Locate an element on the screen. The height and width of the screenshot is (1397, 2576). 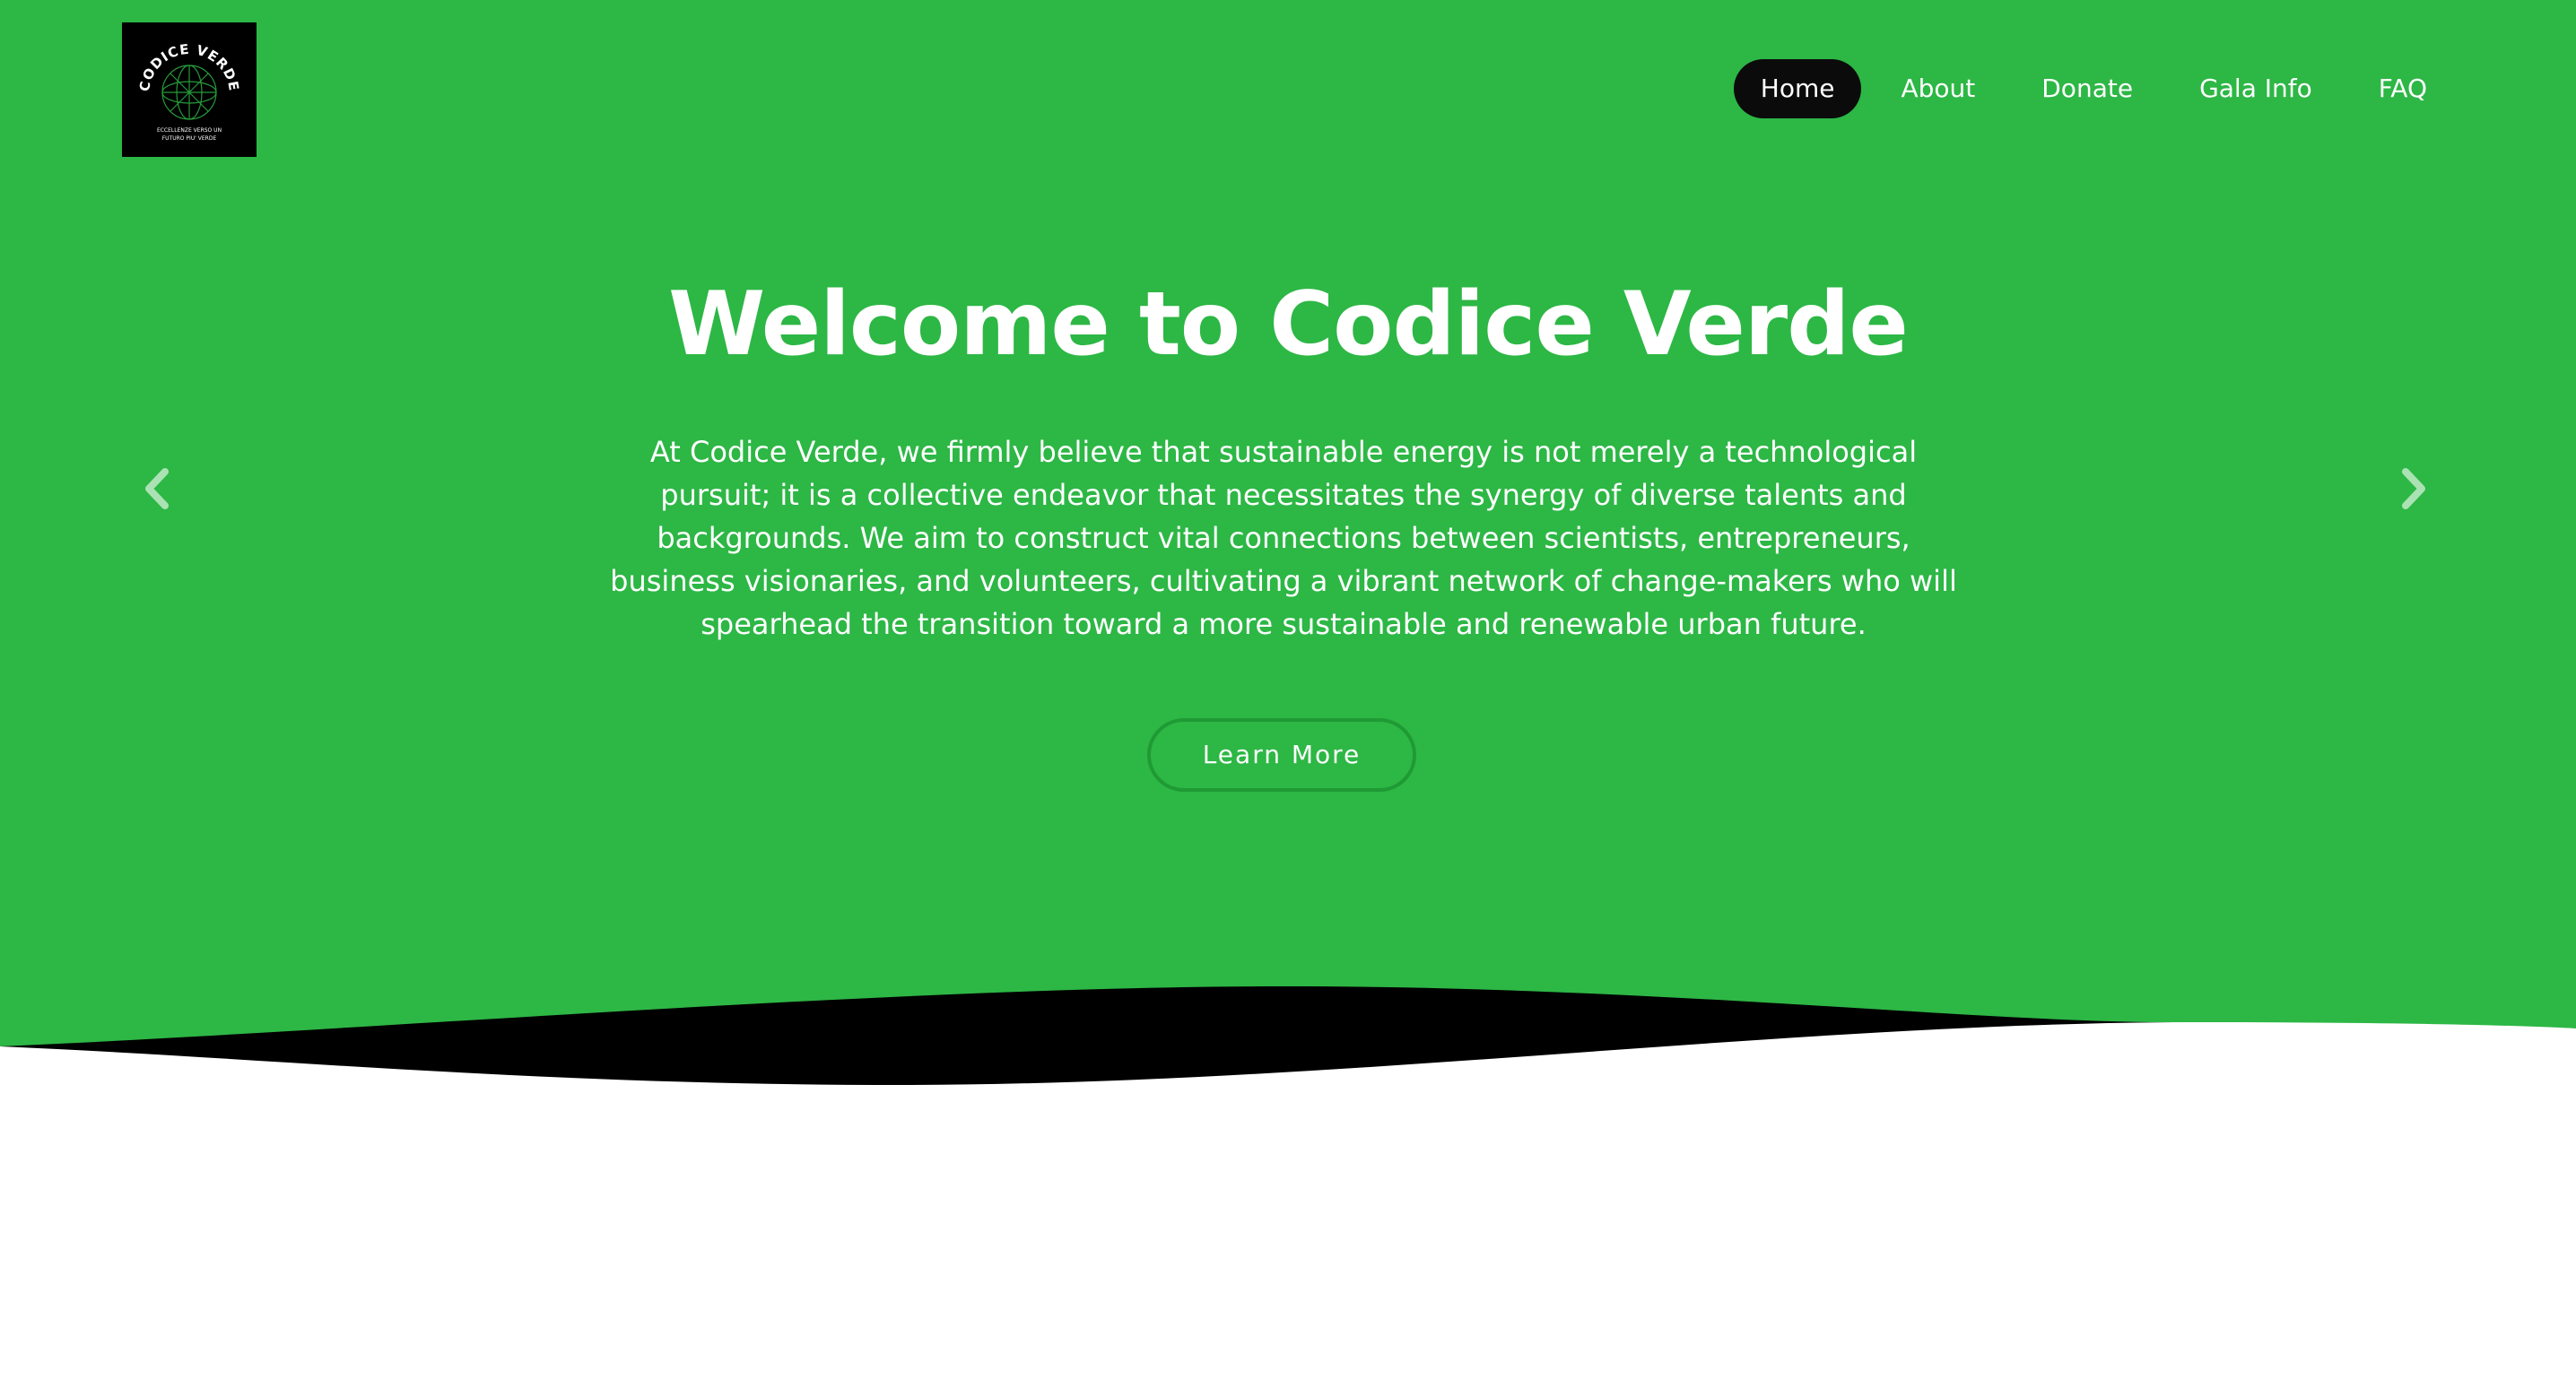
logo-tagline-1: ECCELLENZE VERSO UN is located at coordinates (189, 130).